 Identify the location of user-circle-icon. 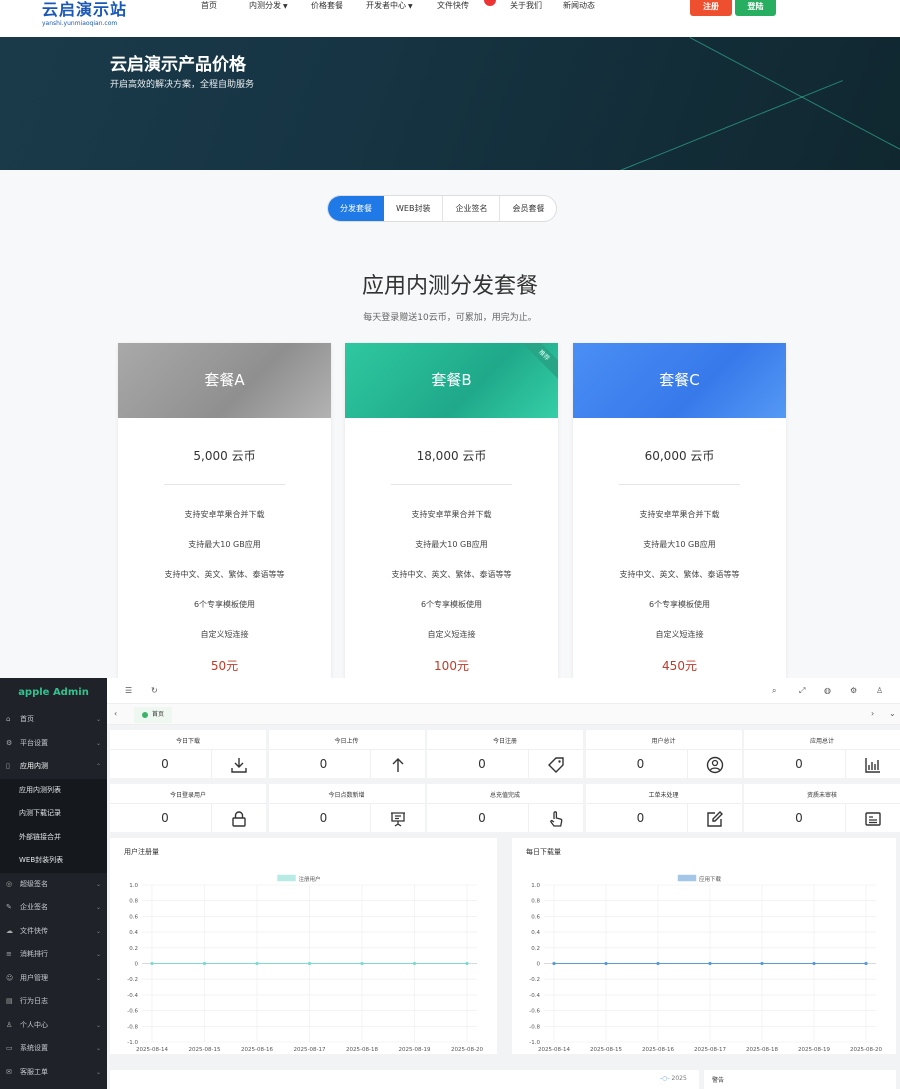
(714, 764).